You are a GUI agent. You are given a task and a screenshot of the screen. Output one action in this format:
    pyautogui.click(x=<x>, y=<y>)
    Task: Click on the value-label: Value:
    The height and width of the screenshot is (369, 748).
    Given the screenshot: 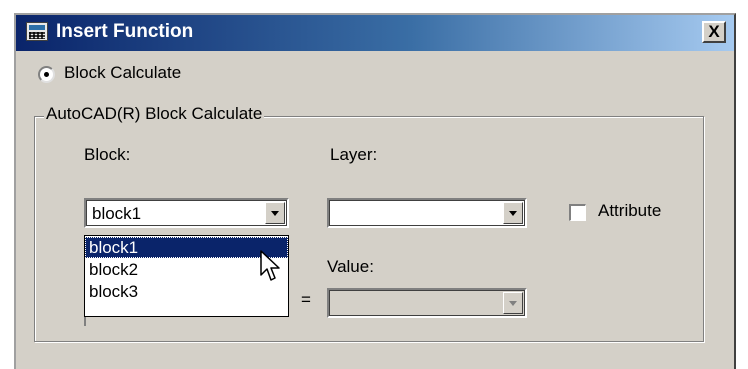 What is the action you would take?
    pyautogui.click(x=350, y=266)
    